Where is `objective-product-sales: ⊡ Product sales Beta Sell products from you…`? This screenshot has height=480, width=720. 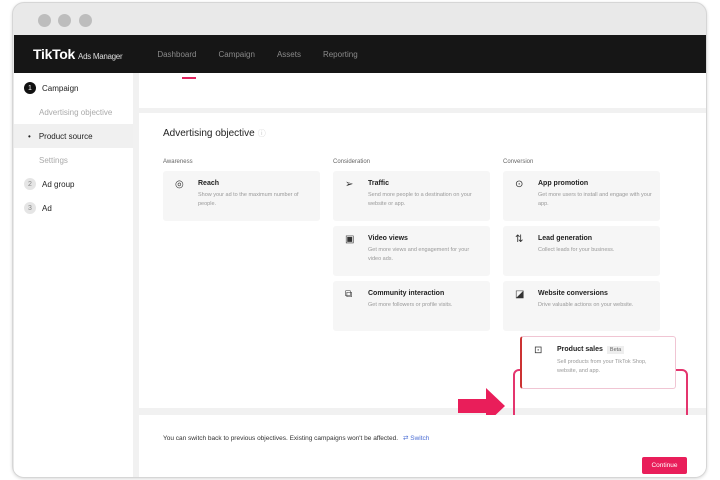
objective-product-sales: ⊡ Product sales Beta Sell products from you… is located at coordinates (598, 362).